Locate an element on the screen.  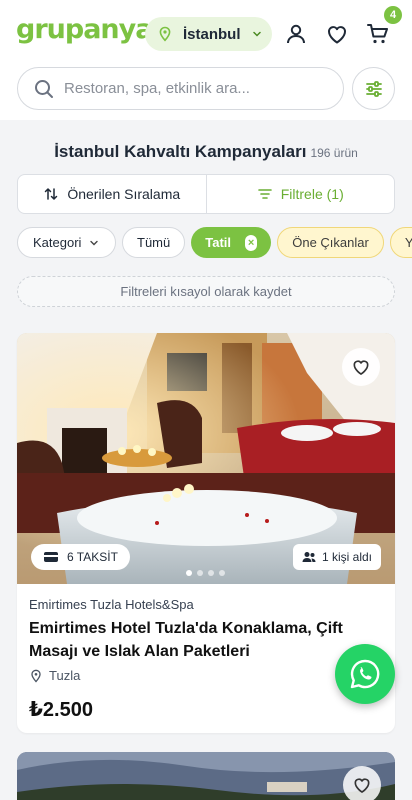
installment-badge: 6 TAKSİT is located at coordinates (80, 557).